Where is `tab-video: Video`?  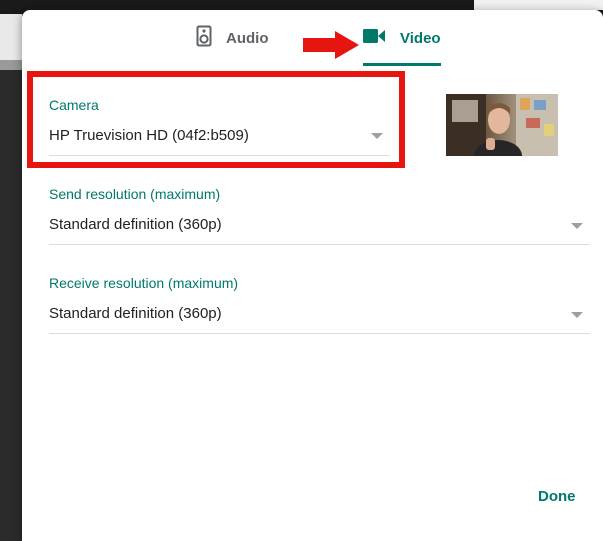 tab-video: Video is located at coordinates (401, 38).